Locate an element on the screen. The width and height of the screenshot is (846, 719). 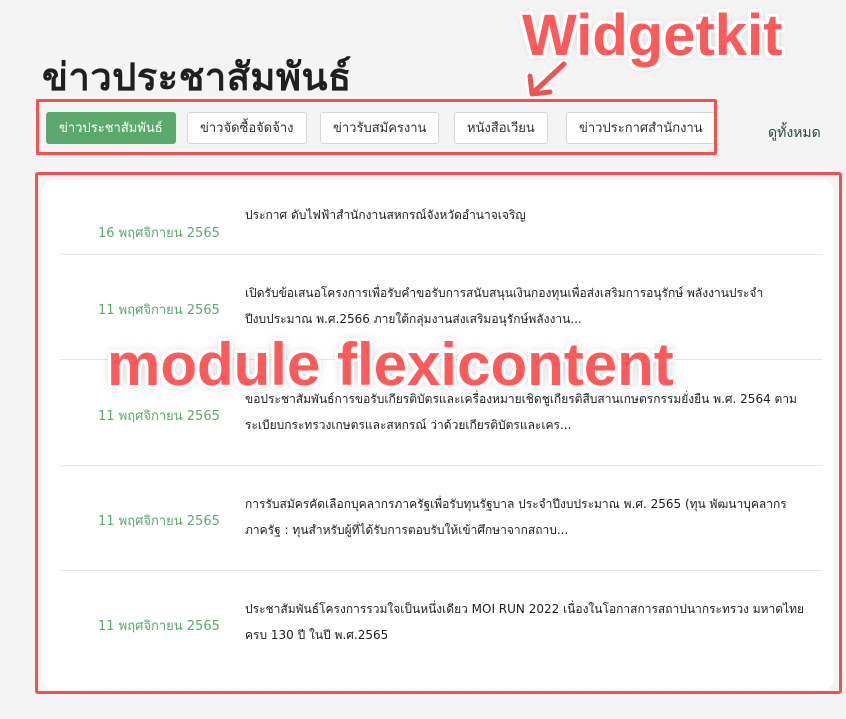
page-title: ข่าวประชาสัมพันธ์ is located at coordinates (197, 77).